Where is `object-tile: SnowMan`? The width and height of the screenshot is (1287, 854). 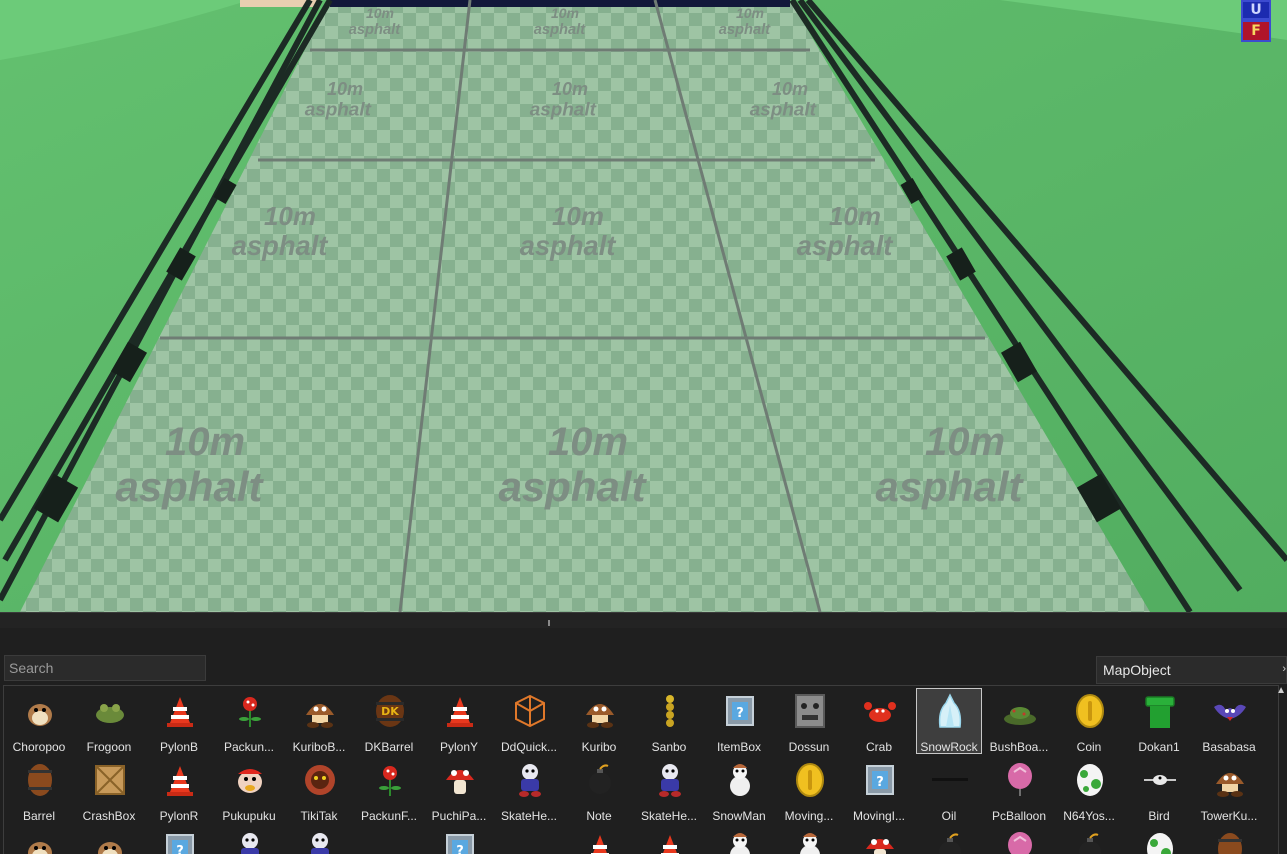
object-tile: SnowMan is located at coordinates (739, 790).